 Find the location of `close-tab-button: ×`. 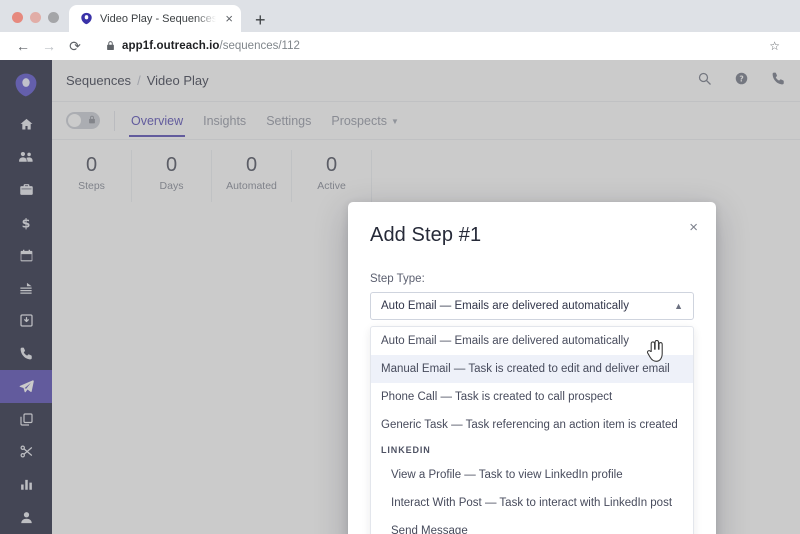

close-tab-button: × is located at coordinates (228, 18).